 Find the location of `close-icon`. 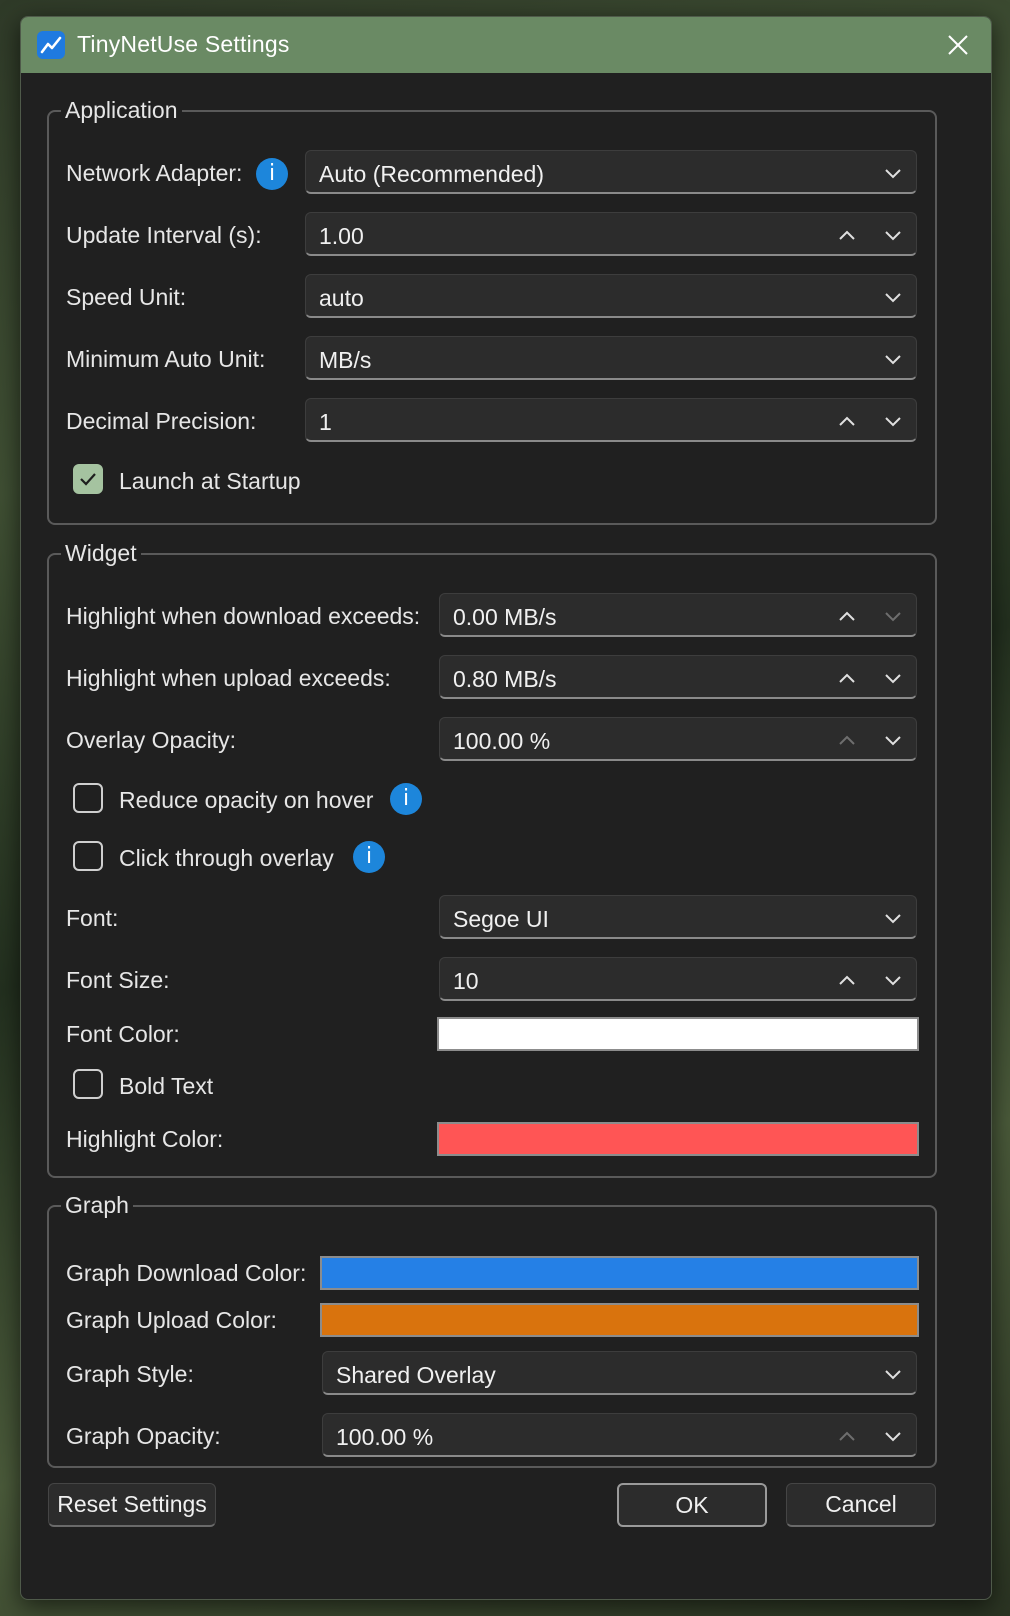

close-icon is located at coordinates (958, 45).